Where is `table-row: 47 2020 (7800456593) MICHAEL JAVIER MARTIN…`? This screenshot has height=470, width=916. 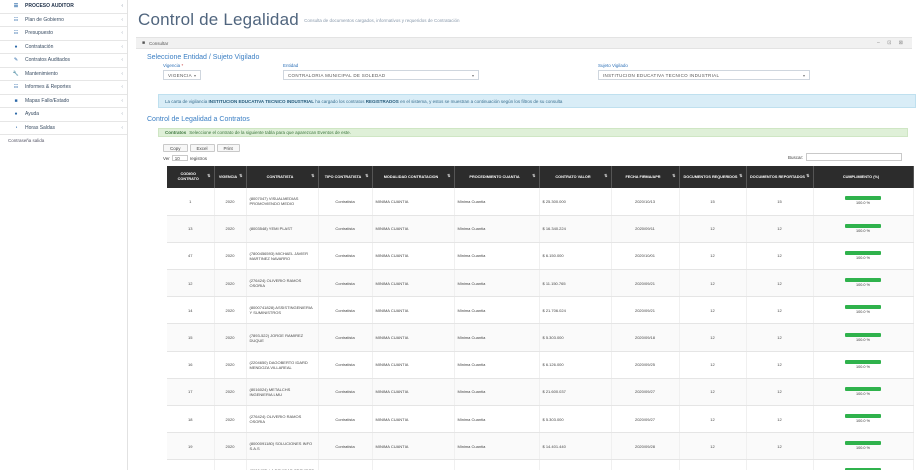 table-row: 47 2020 (7800456593) MICHAEL JAVIER MARTIN… is located at coordinates (540, 256).